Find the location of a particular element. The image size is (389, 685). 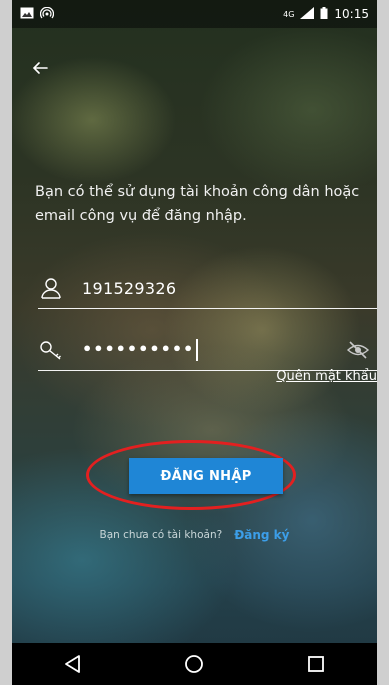

hotspot-icon is located at coordinates (47, 14).